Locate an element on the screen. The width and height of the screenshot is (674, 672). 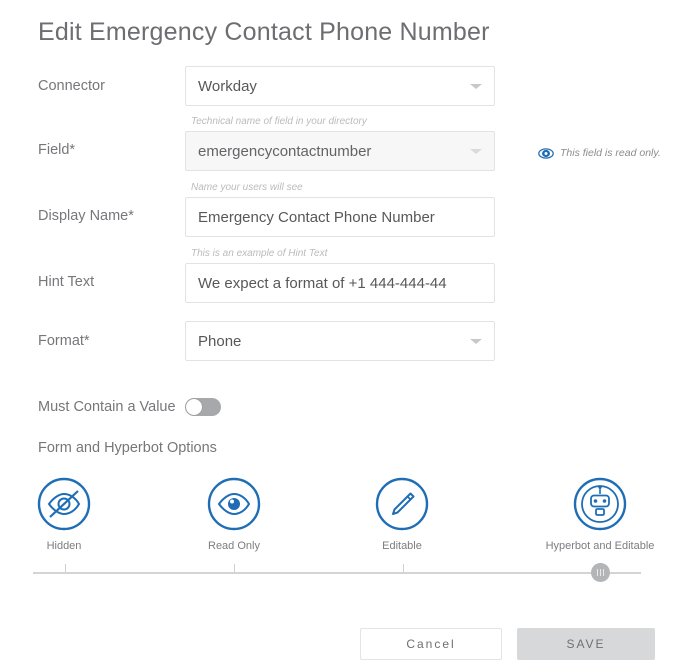
format-select: Phone is located at coordinates (340, 341).